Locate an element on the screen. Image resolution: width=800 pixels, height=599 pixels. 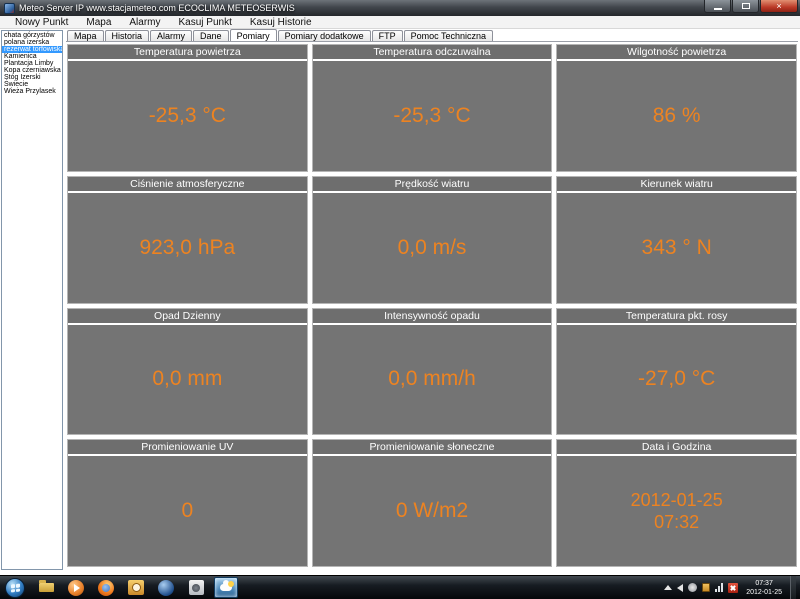
maximize-button is located at coordinates (745, 6).